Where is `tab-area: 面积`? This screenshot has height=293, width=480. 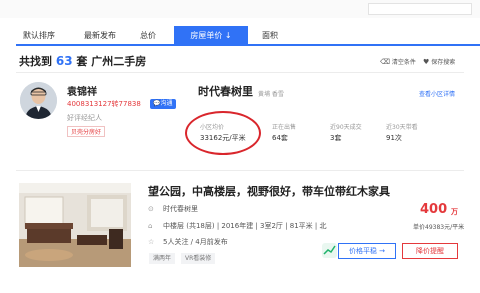
tab-area: 面积 is located at coordinates (270, 36).